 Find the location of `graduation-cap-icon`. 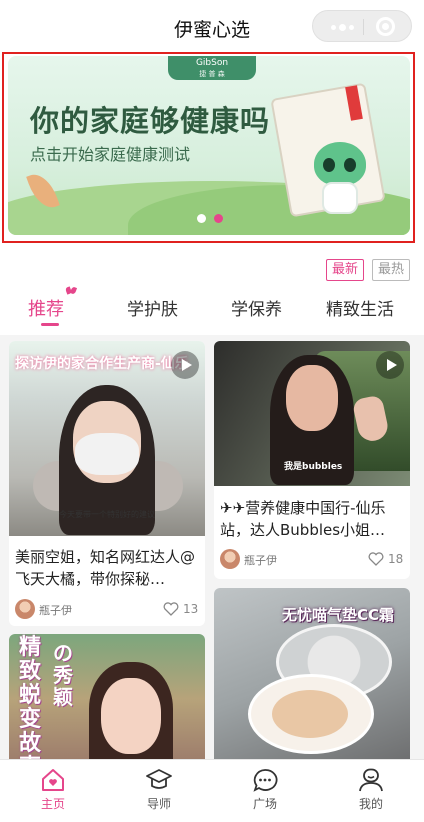

graduation-cap-icon is located at coordinates (159, 779).